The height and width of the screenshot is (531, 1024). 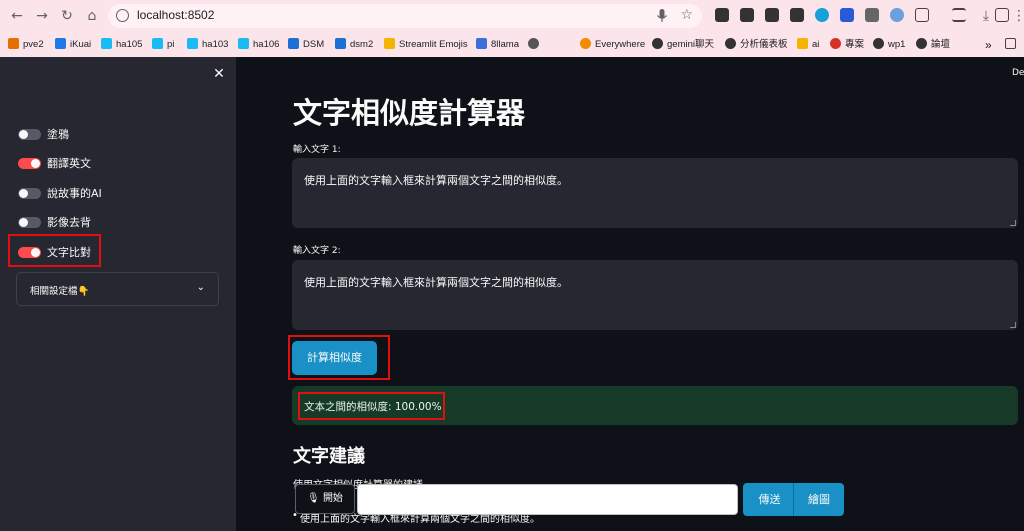 I want to click on address-bar: localhost:8502 ☆, so click(x=405, y=16).